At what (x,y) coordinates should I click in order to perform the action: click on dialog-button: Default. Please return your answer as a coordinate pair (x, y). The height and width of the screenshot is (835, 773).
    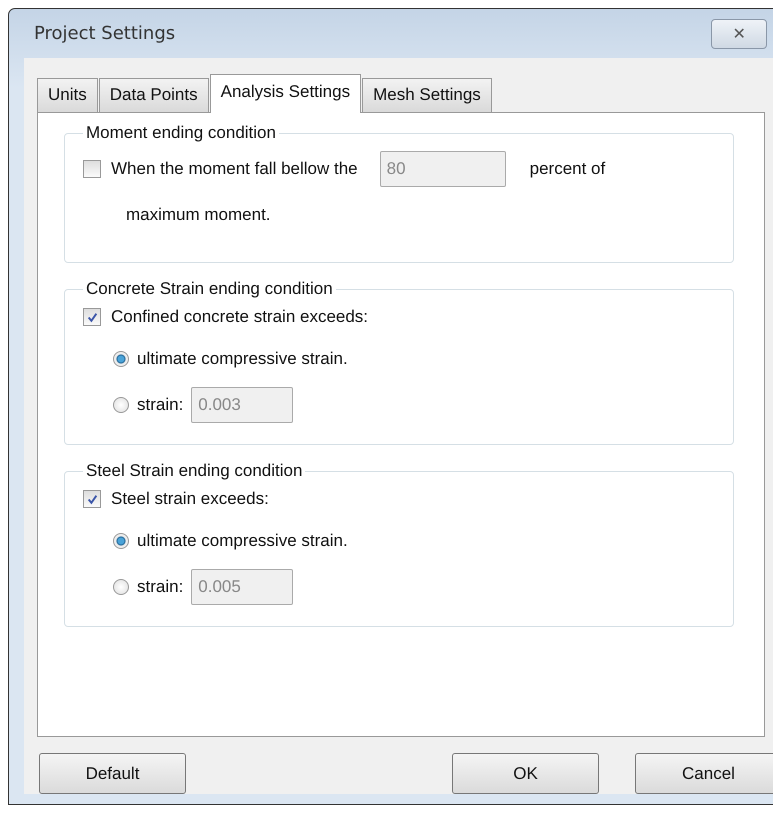
    Looking at the image, I should click on (112, 773).